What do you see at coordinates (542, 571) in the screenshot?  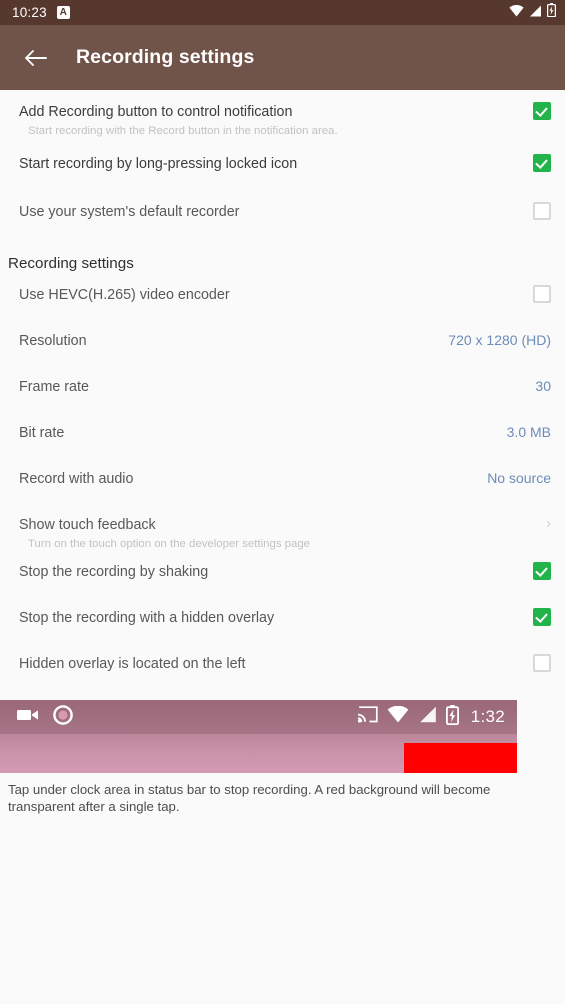 I see `checkbox-stop-by-shaking` at bounding box center [542, 571].